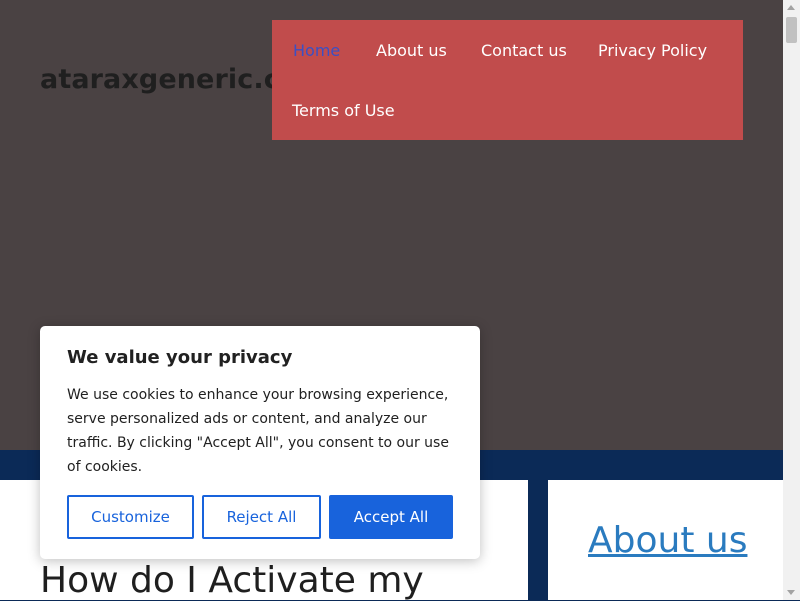 The height and width of the screenshot is (601, 800). I want to click on nav-item-home: Home, so click(316, 50).